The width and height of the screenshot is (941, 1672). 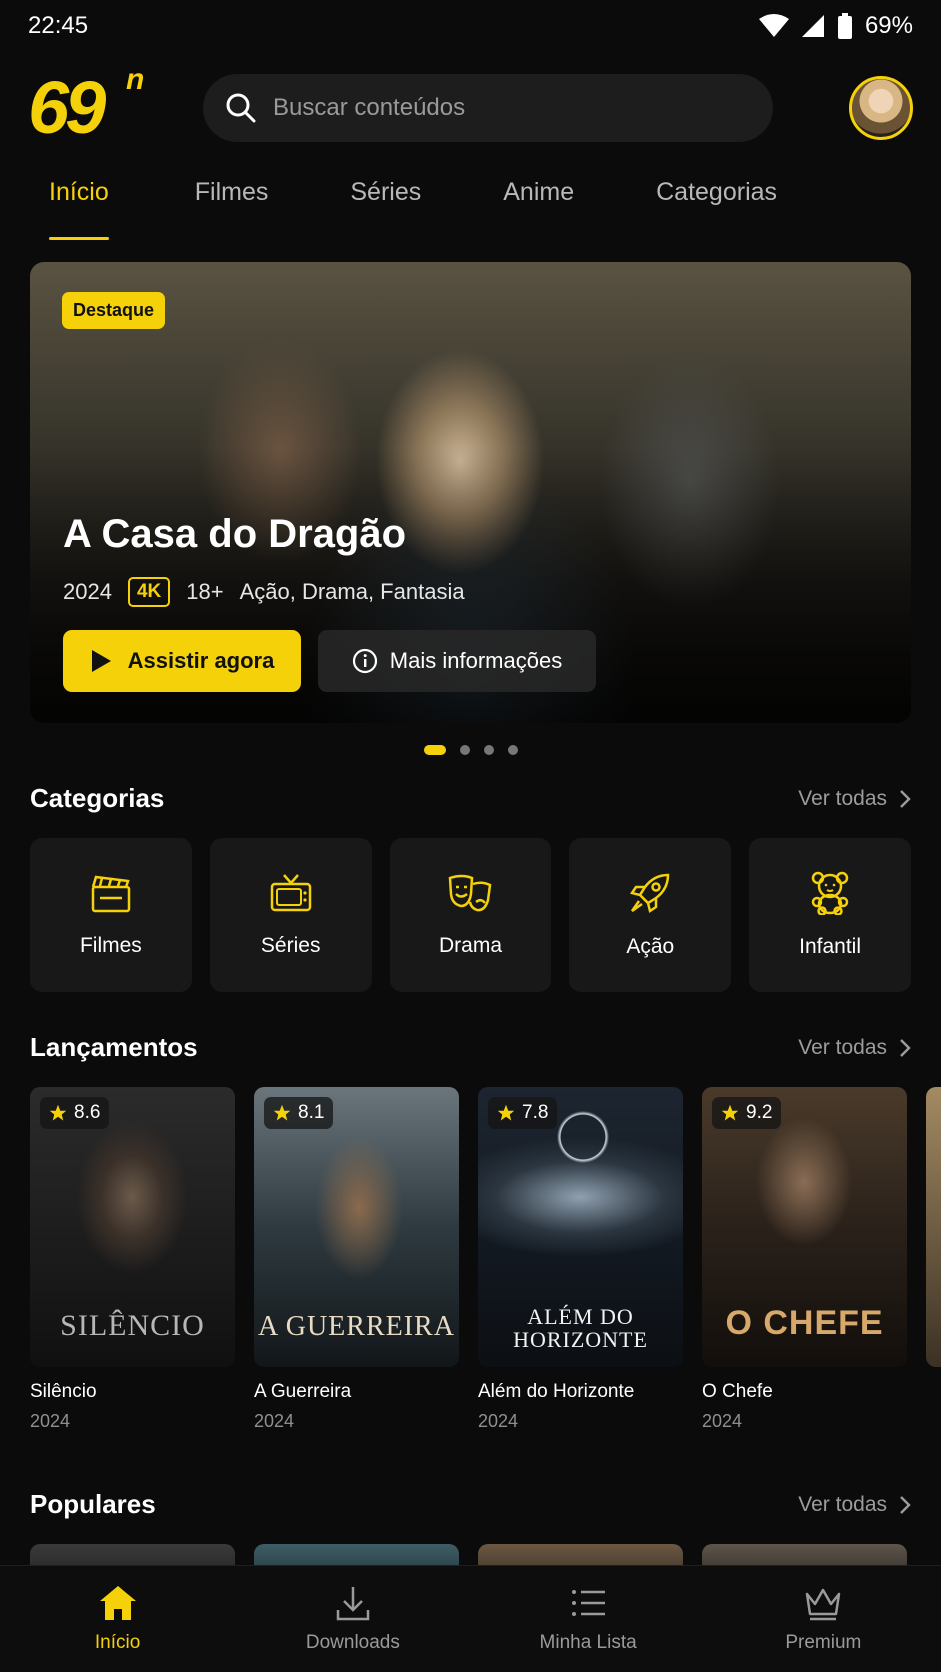 I want to click on quality-badge: 4K, so click(x=149, y=592).